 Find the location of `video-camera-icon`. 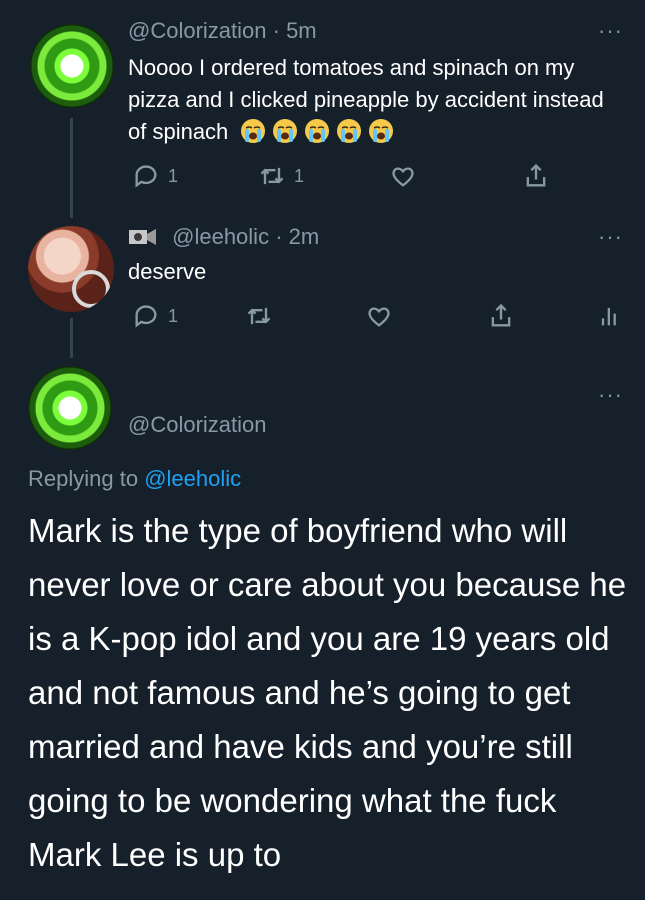

video-camera-icon is located at coordinates (142, 237).